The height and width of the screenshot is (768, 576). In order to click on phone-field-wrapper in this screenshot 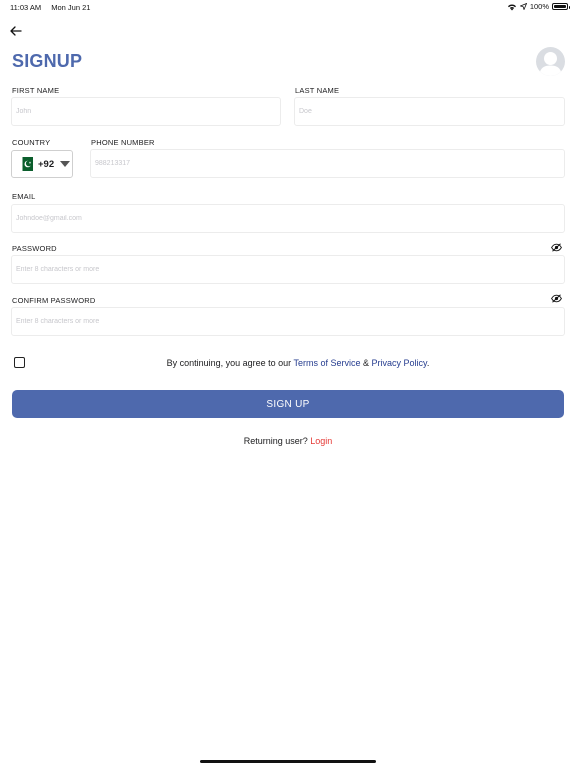, I will do `click(327, 163)`.